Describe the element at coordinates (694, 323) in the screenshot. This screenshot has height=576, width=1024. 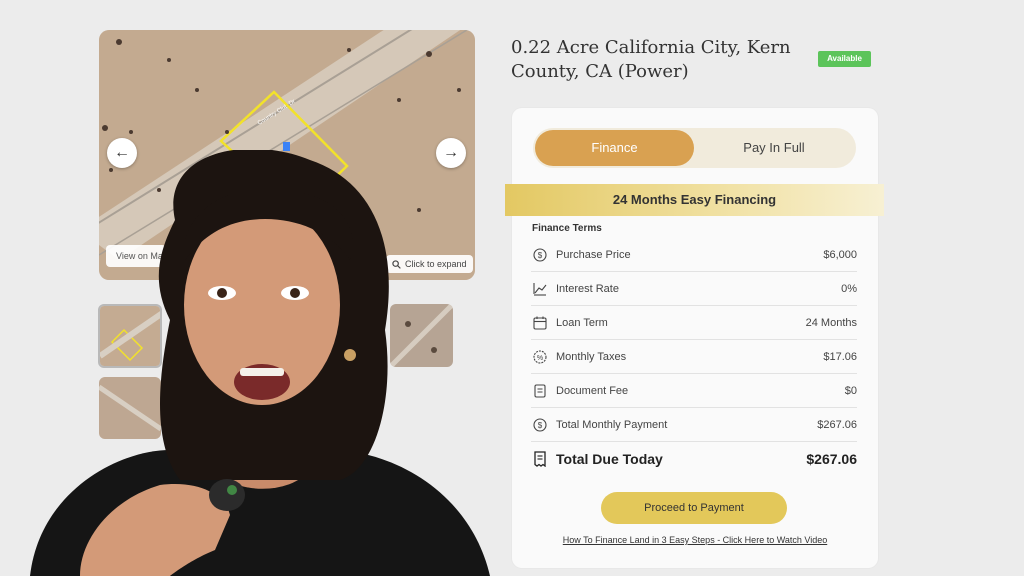
I see `term-row-loan-term: Loan Term 24 Months` at that location.